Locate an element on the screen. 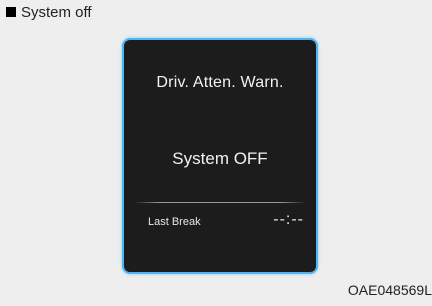 The width and height of the screenshot is (432, 306). section-heading: System off is located at coordinates (49, 12).